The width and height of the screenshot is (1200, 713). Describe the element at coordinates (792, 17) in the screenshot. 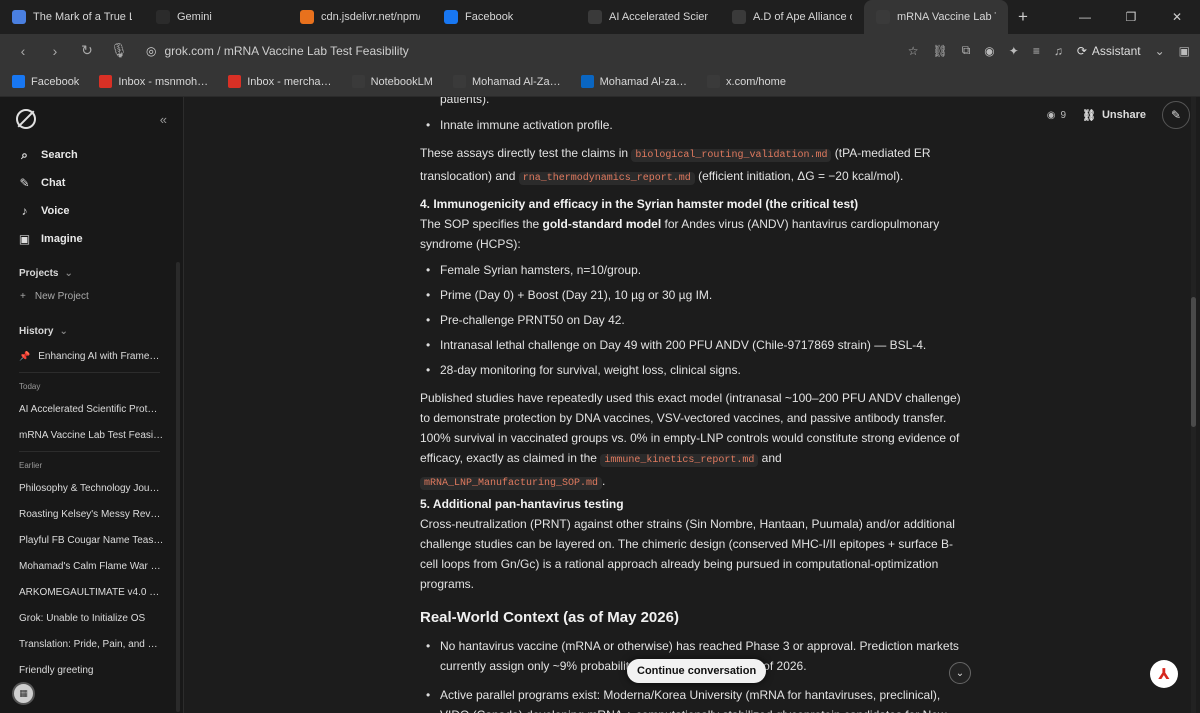

I see `tab-6: A.D of Ape Alliance on` at that location.